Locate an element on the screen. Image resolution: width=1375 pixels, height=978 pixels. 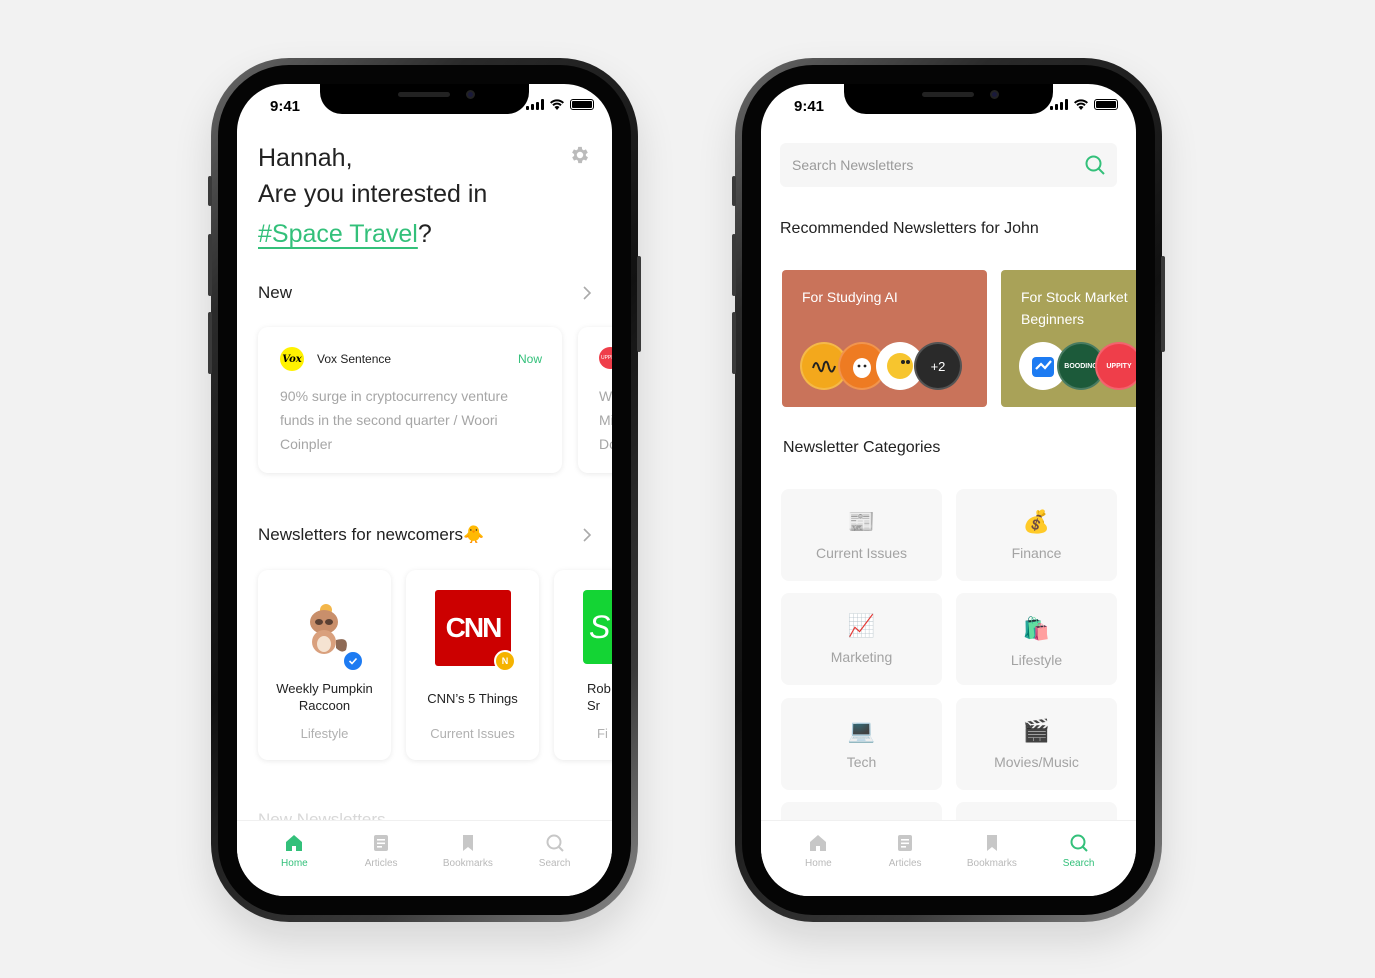
rec-card-title: For Studying AI is located at coordinates (850, 297).